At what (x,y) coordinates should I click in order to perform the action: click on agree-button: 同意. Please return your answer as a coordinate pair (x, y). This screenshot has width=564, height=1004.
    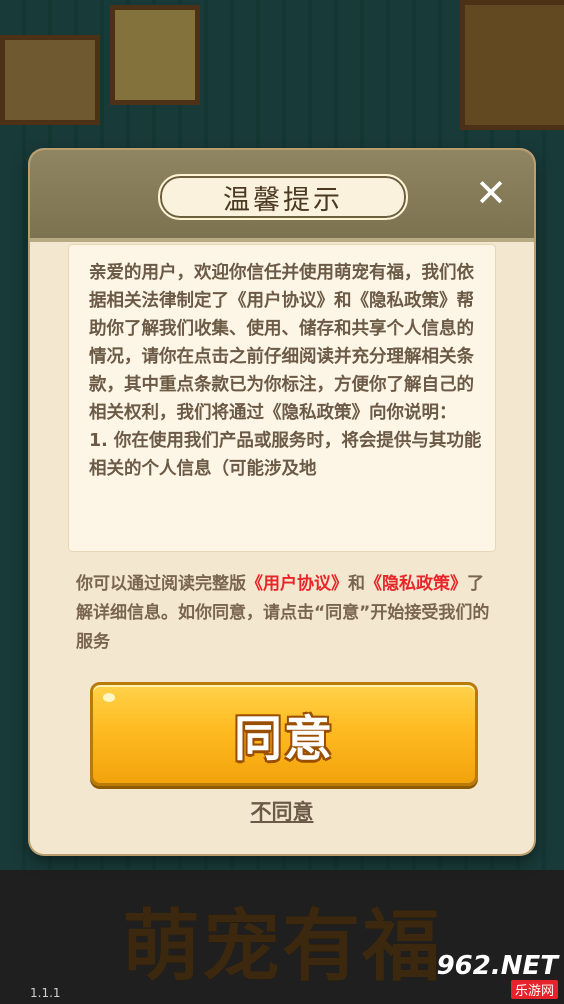
    Looking at the image, I should click on (284, 734).